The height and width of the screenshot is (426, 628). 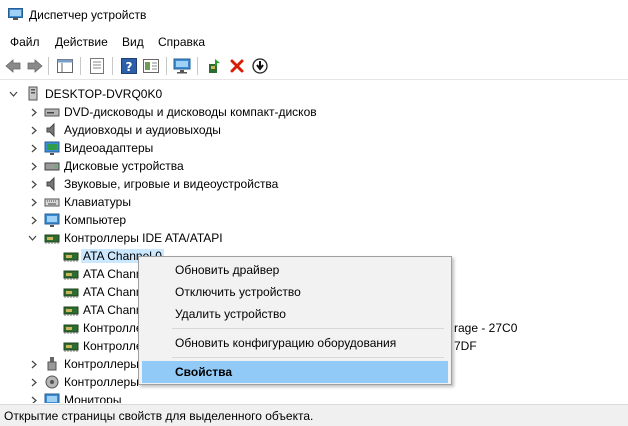 I want to click on scan-hardware-button, so click(x=182, y=66).